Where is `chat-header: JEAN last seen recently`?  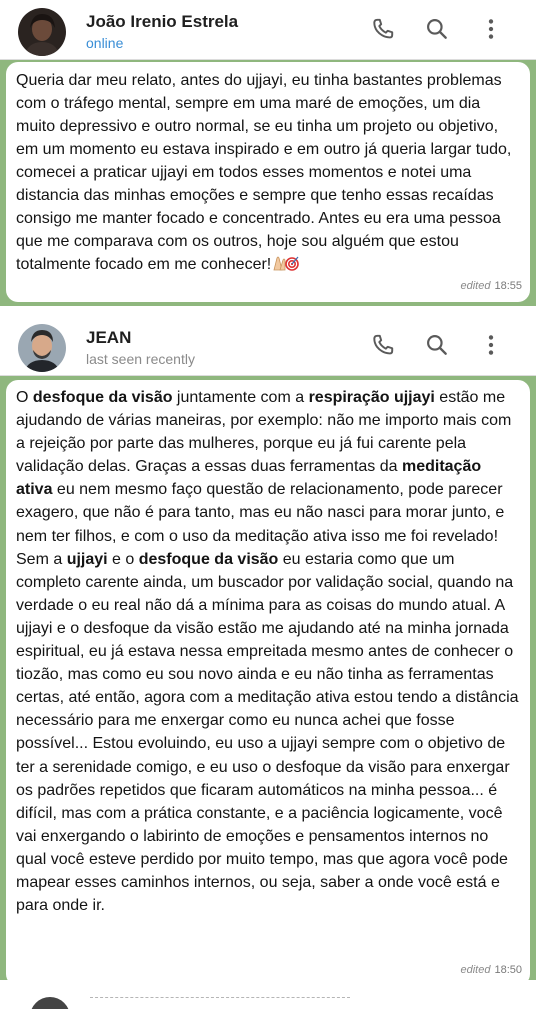
chat-header: JEAN last seen recently is located at coordinates (268, 346).